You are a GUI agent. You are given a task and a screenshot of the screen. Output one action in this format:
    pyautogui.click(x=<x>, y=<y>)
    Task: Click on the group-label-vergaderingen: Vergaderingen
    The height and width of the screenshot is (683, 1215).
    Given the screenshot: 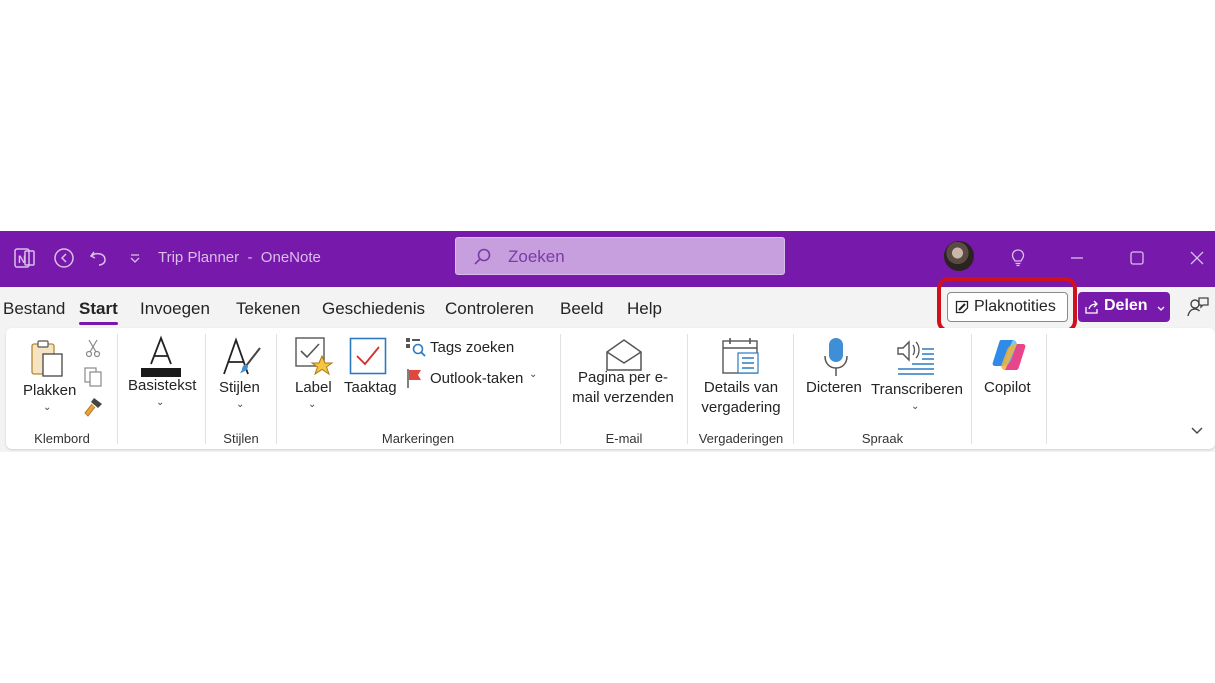 What is the action you would take?
    pyautogui.click(x=741, y=438)
    